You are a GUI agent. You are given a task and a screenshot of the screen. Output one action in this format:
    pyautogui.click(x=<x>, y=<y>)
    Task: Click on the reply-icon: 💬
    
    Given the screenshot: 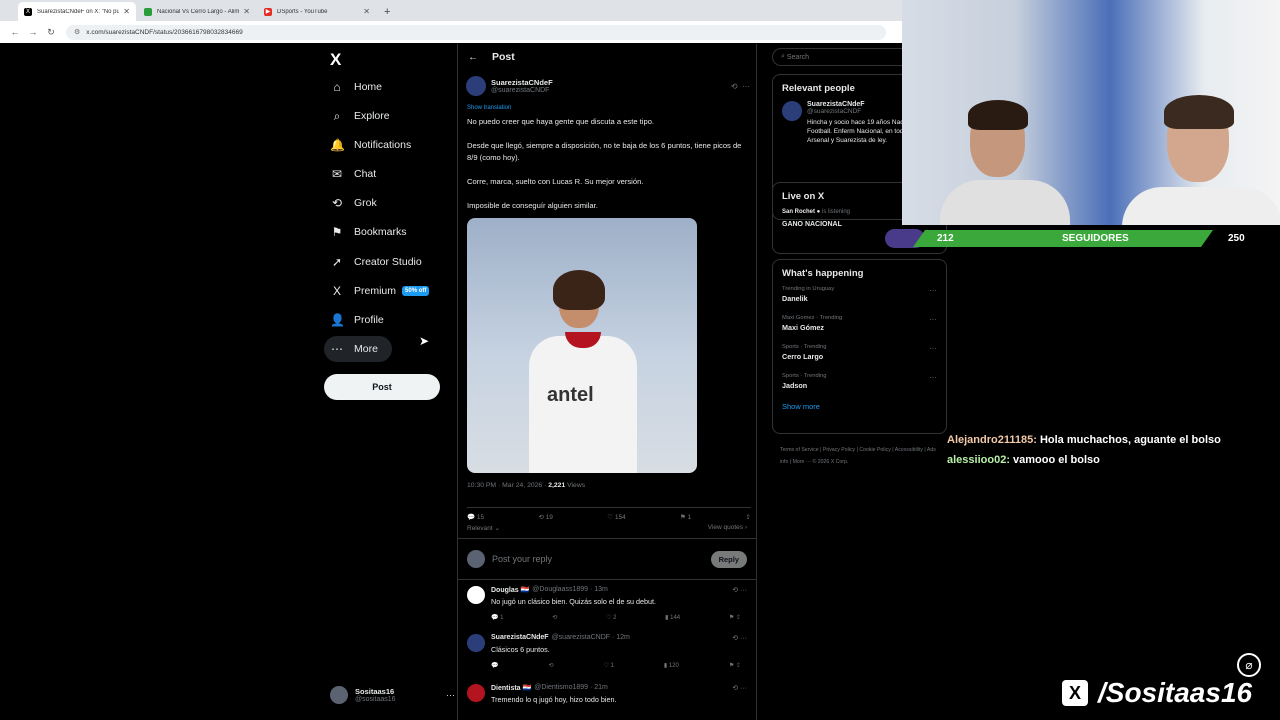 What is the action you would take?
    pyautogui.click(x=494, y=665)
    